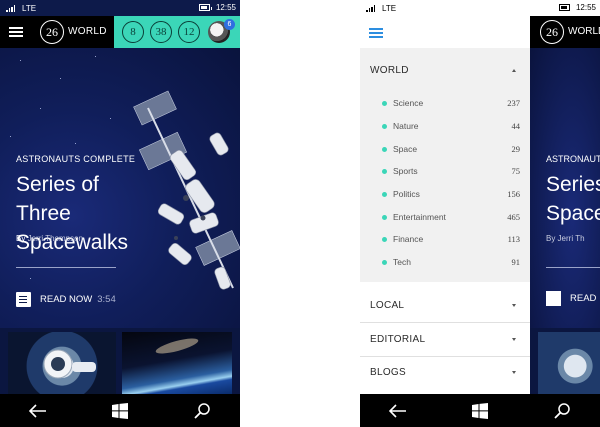 The image size is (600, 427). Describe the element at coordinates (76, 159) in the screenshot. I see `article-kicker: ASTRONAUTS COMPLETE` at that location.